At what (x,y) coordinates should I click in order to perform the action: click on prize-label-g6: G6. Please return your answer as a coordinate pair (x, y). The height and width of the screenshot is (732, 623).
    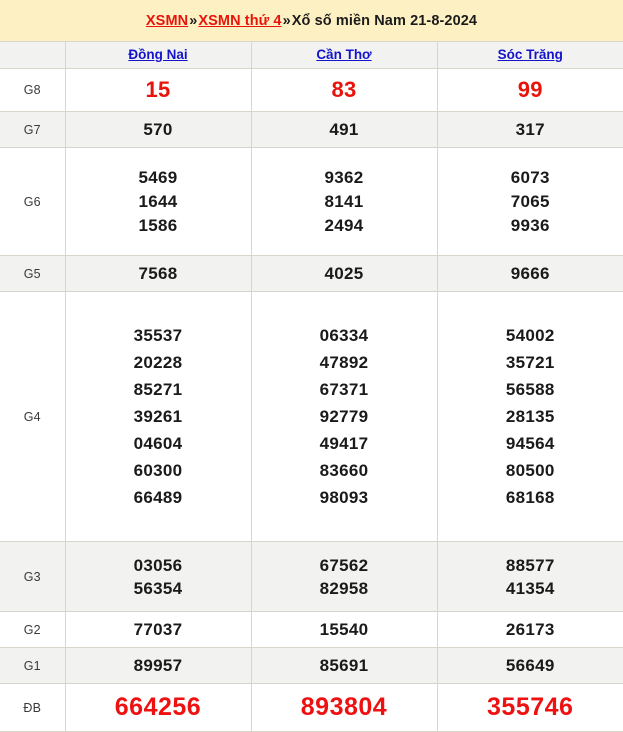
    Looking at the image, I should click on (32, 202).